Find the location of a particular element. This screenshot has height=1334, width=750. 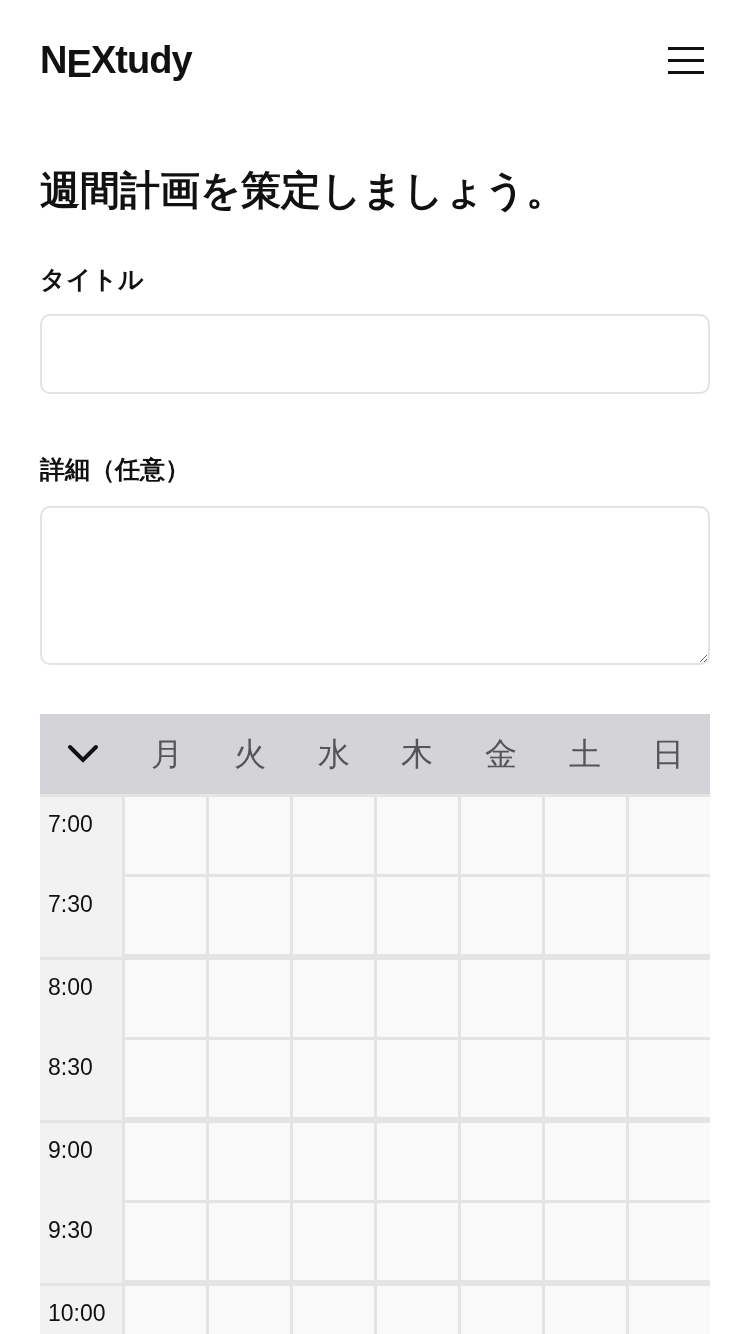

day-header: 月 is located at coordinates (166, 754).